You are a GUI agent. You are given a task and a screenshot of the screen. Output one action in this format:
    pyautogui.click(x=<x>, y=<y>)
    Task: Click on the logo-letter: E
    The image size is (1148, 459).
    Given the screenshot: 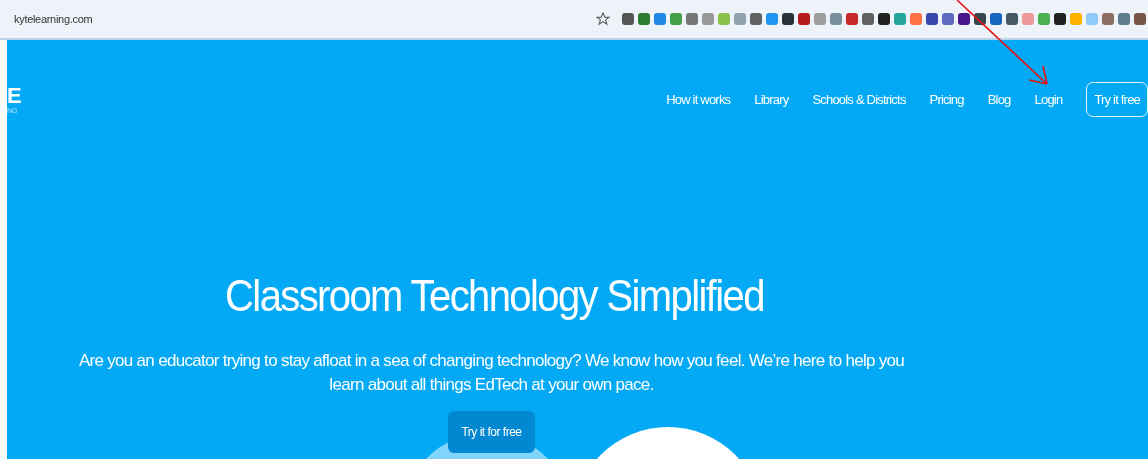 What is the action you would take?
    pyautogui.click(x=14, y=95)
    